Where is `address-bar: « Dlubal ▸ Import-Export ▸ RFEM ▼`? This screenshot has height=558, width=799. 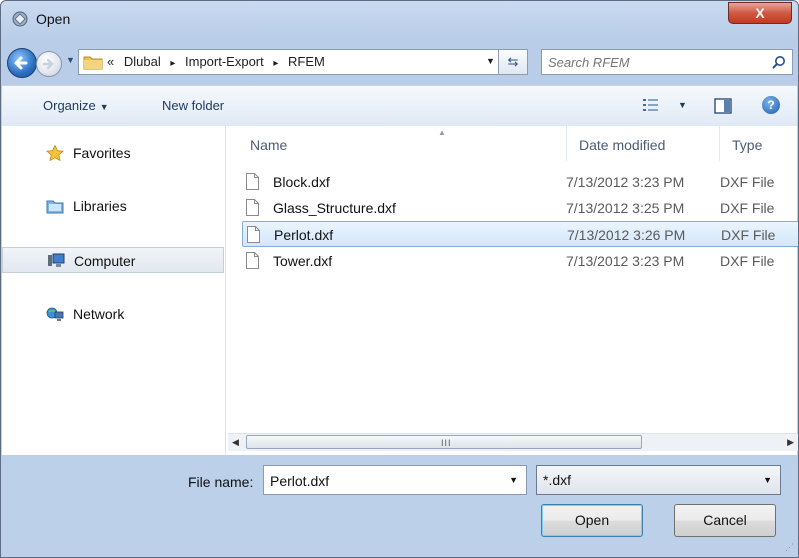
address-bar: « Dlubal ▸ Import-Export ▸ RFEM ▼ is located at coordinates (299, 62).